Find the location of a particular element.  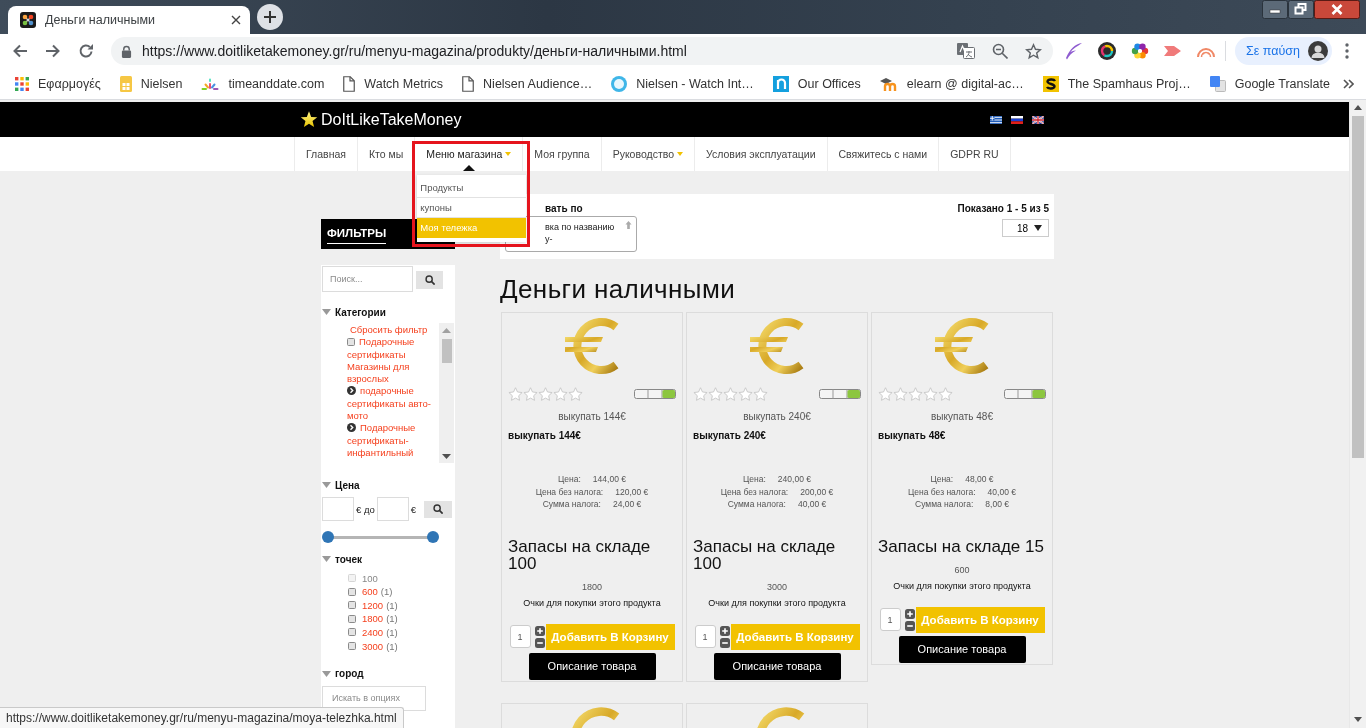

restore-icon is located at coordinates (1301, 9).